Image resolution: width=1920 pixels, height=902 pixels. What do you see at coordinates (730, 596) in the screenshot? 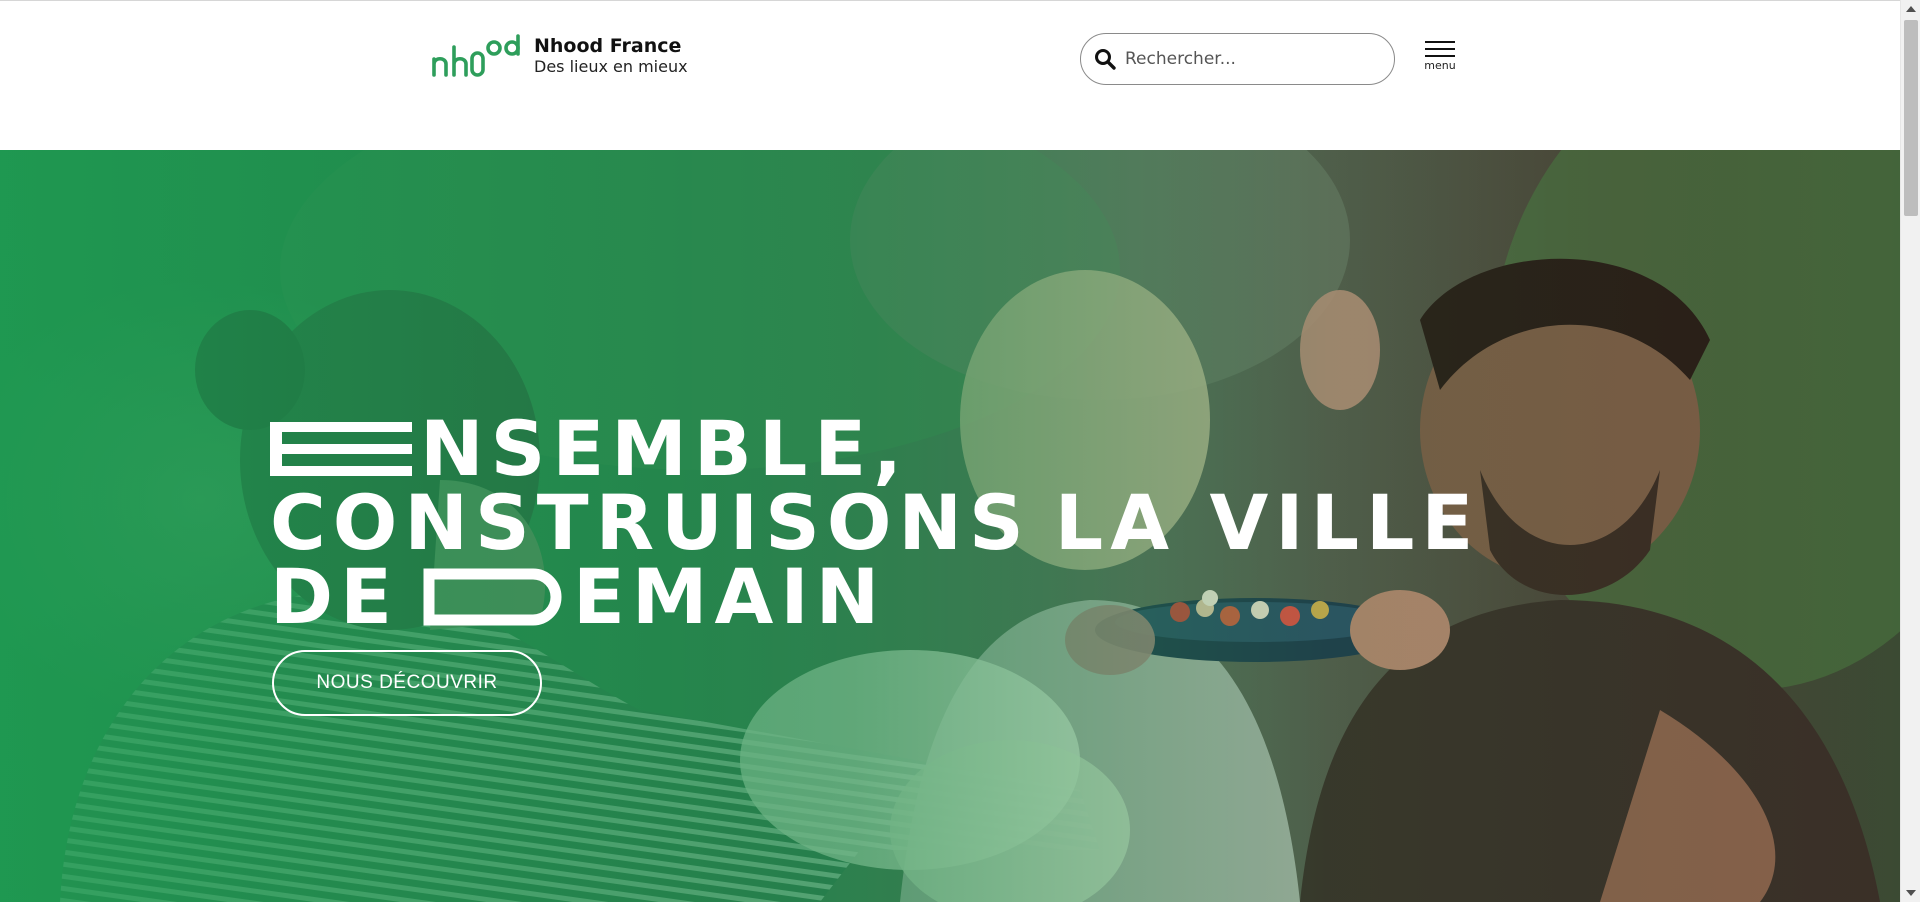
I see `headline-text-3b: EMAIN` at bounding box center [730, 596].